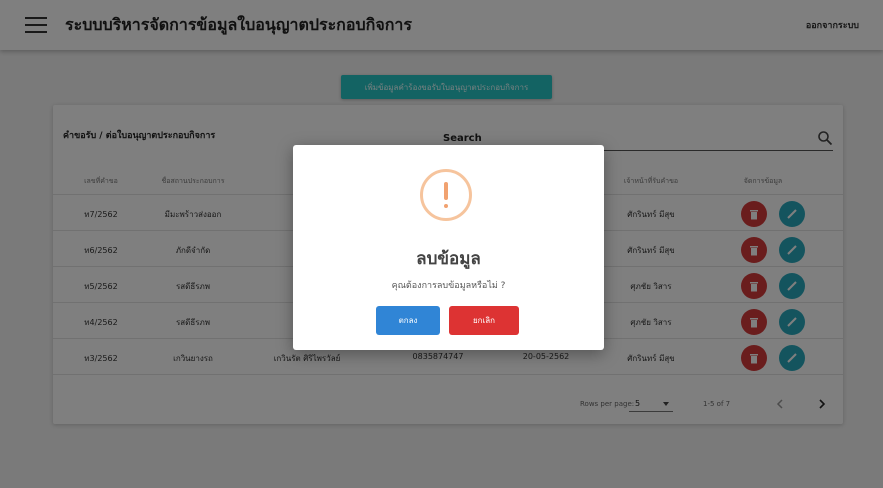 The height and width of the screenshot is (488, 883). What do you see at coordinates (446, 195) in the screenshot?
I see `warning-icon` at bounding box center [446, 195].